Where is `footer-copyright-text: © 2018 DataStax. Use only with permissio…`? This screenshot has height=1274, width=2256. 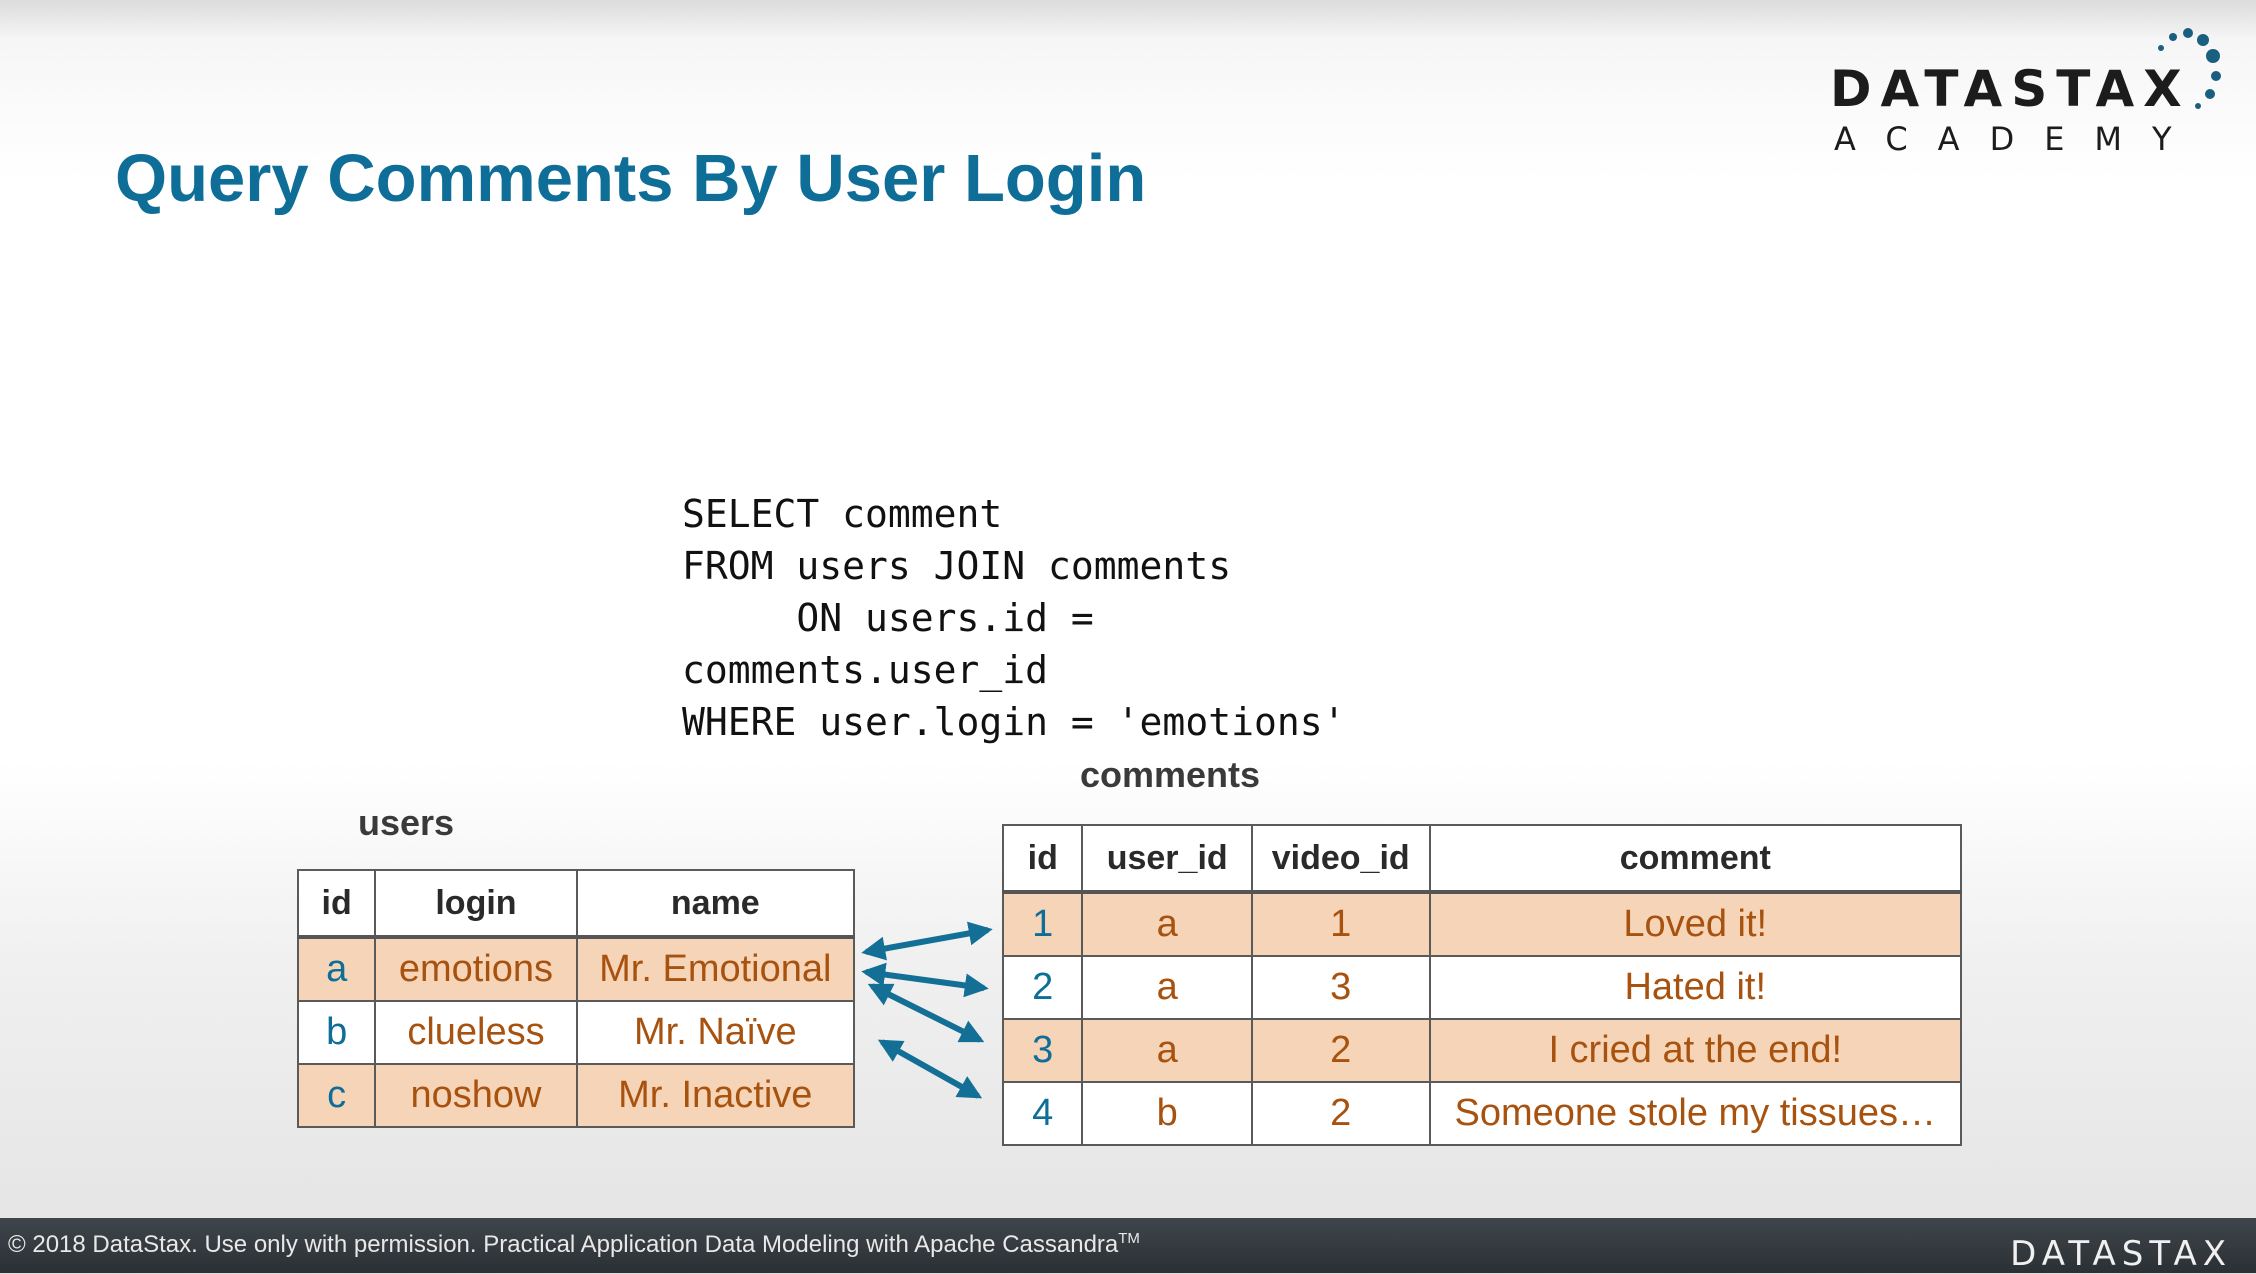 footer-copyright-text: © 2018 DataStax. Use only with permissio… is located at coordinates (563, 1244).